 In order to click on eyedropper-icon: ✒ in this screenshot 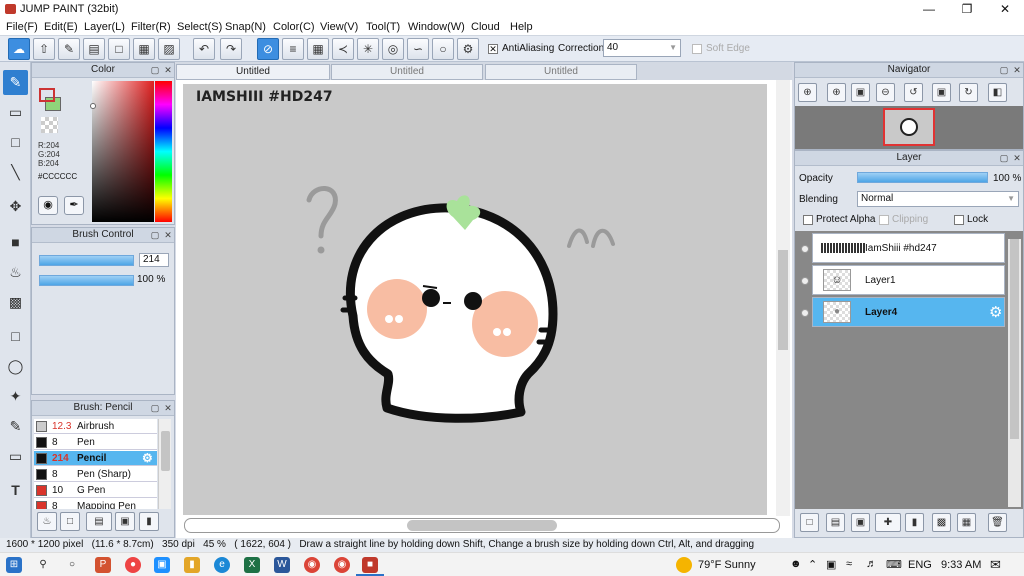, I will do `click(74, 205)`.